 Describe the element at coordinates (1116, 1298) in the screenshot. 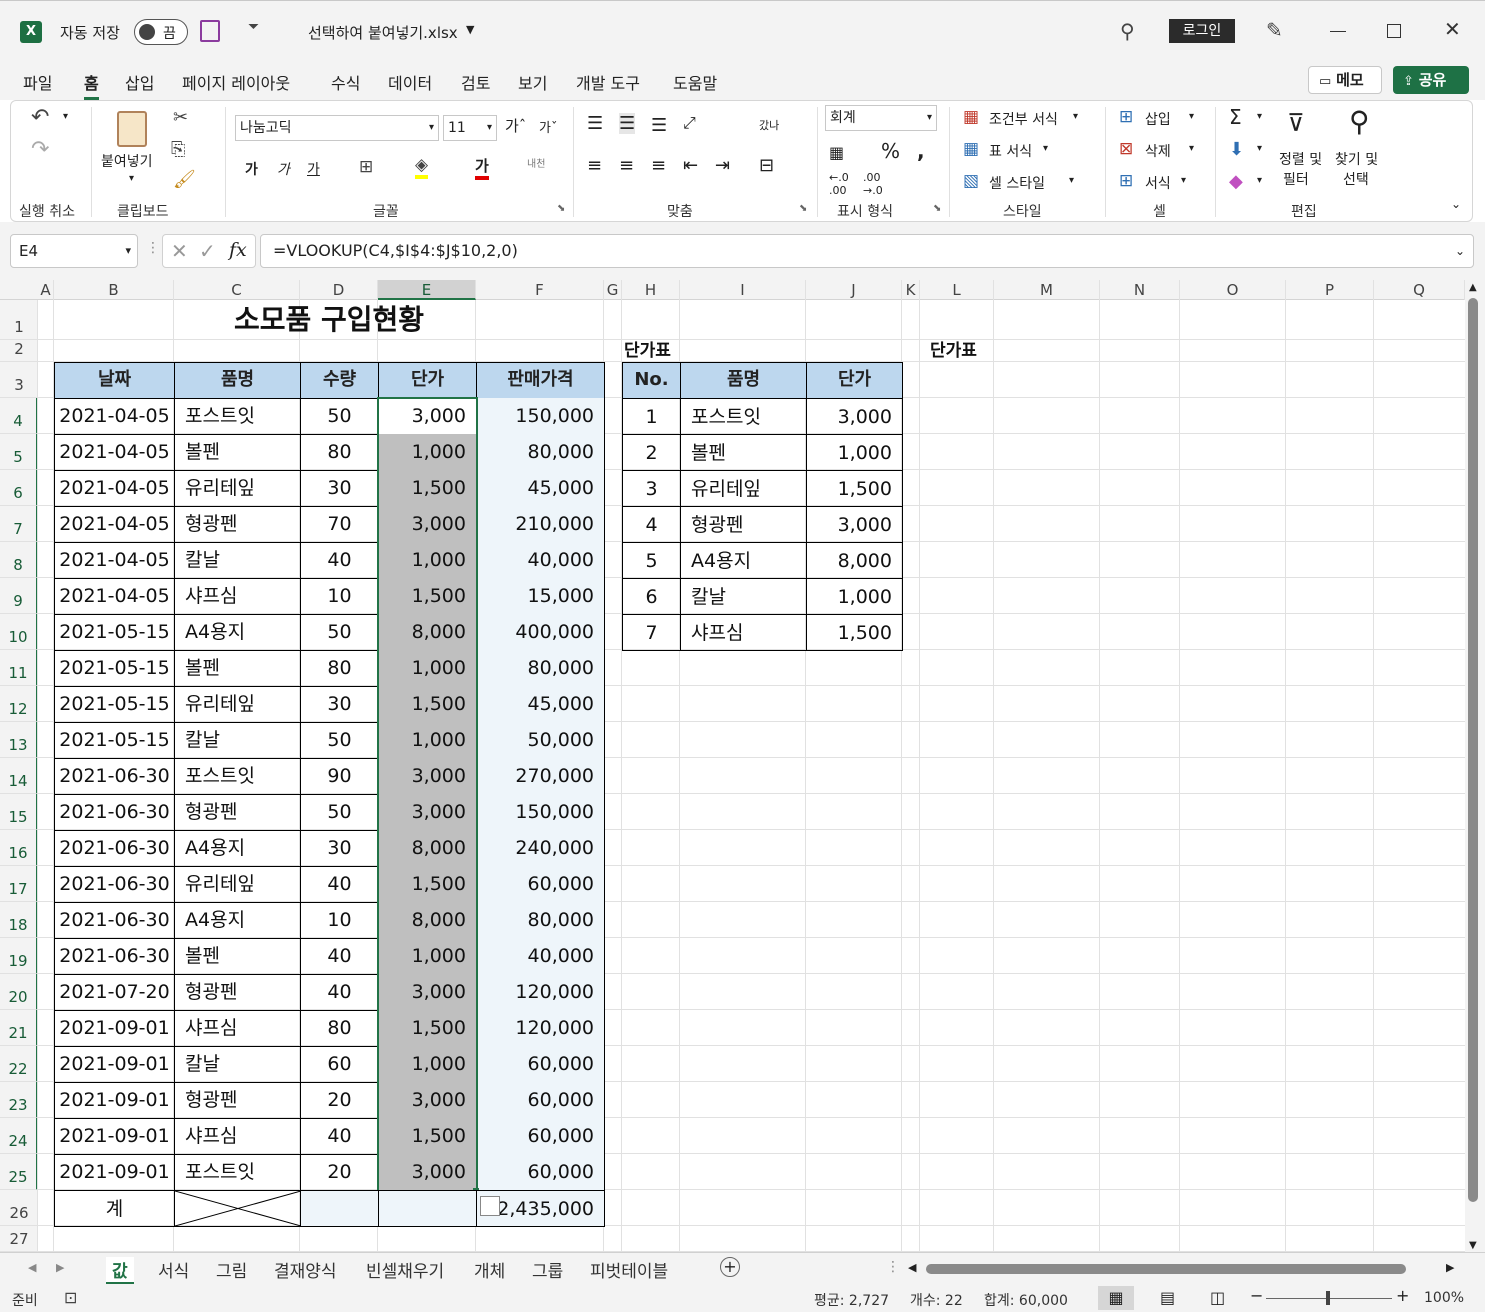

I see `normal-view-icon: ▦` at that location.